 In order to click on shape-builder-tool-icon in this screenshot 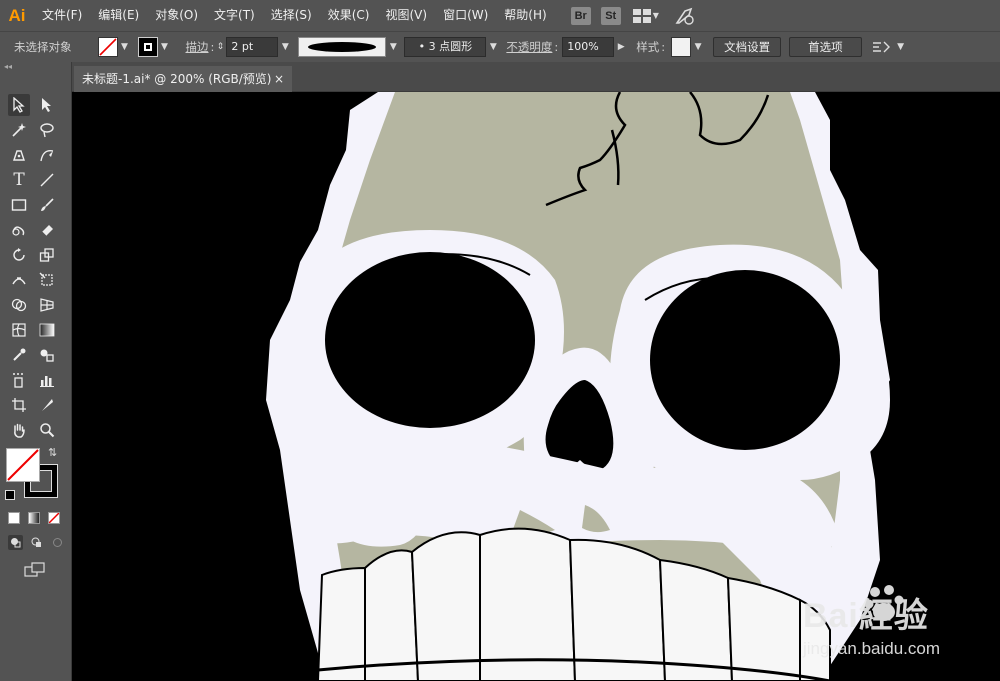, I will do `click(19, 305)`.